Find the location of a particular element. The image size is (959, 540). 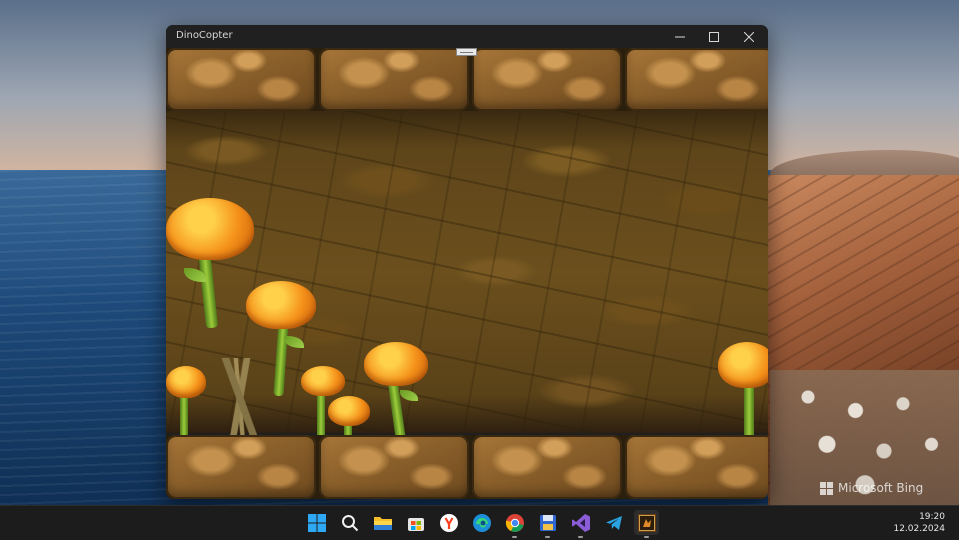

microsoft-logo-icon is located at coordinates (826, 488).